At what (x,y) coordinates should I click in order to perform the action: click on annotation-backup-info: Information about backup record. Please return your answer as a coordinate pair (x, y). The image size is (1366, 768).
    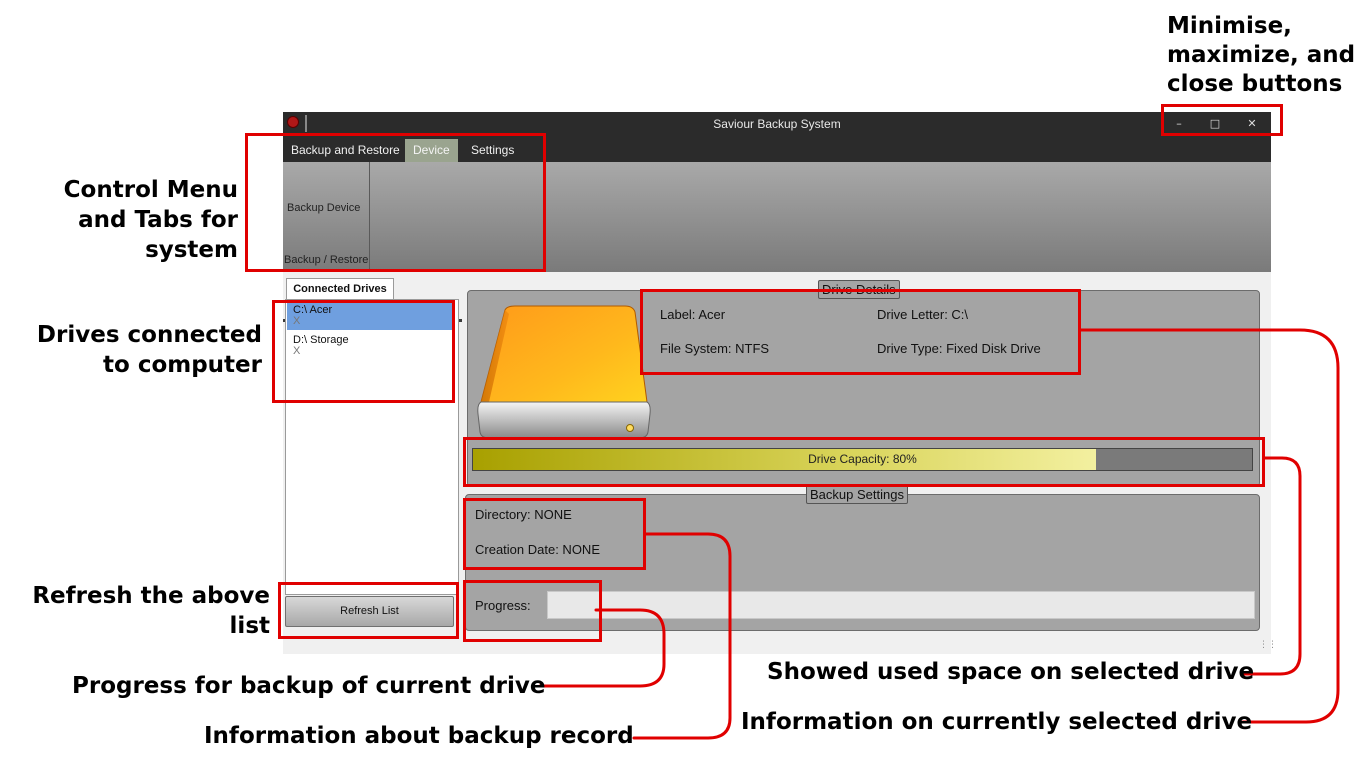
    Looking at the image, I should click on (419, 736).